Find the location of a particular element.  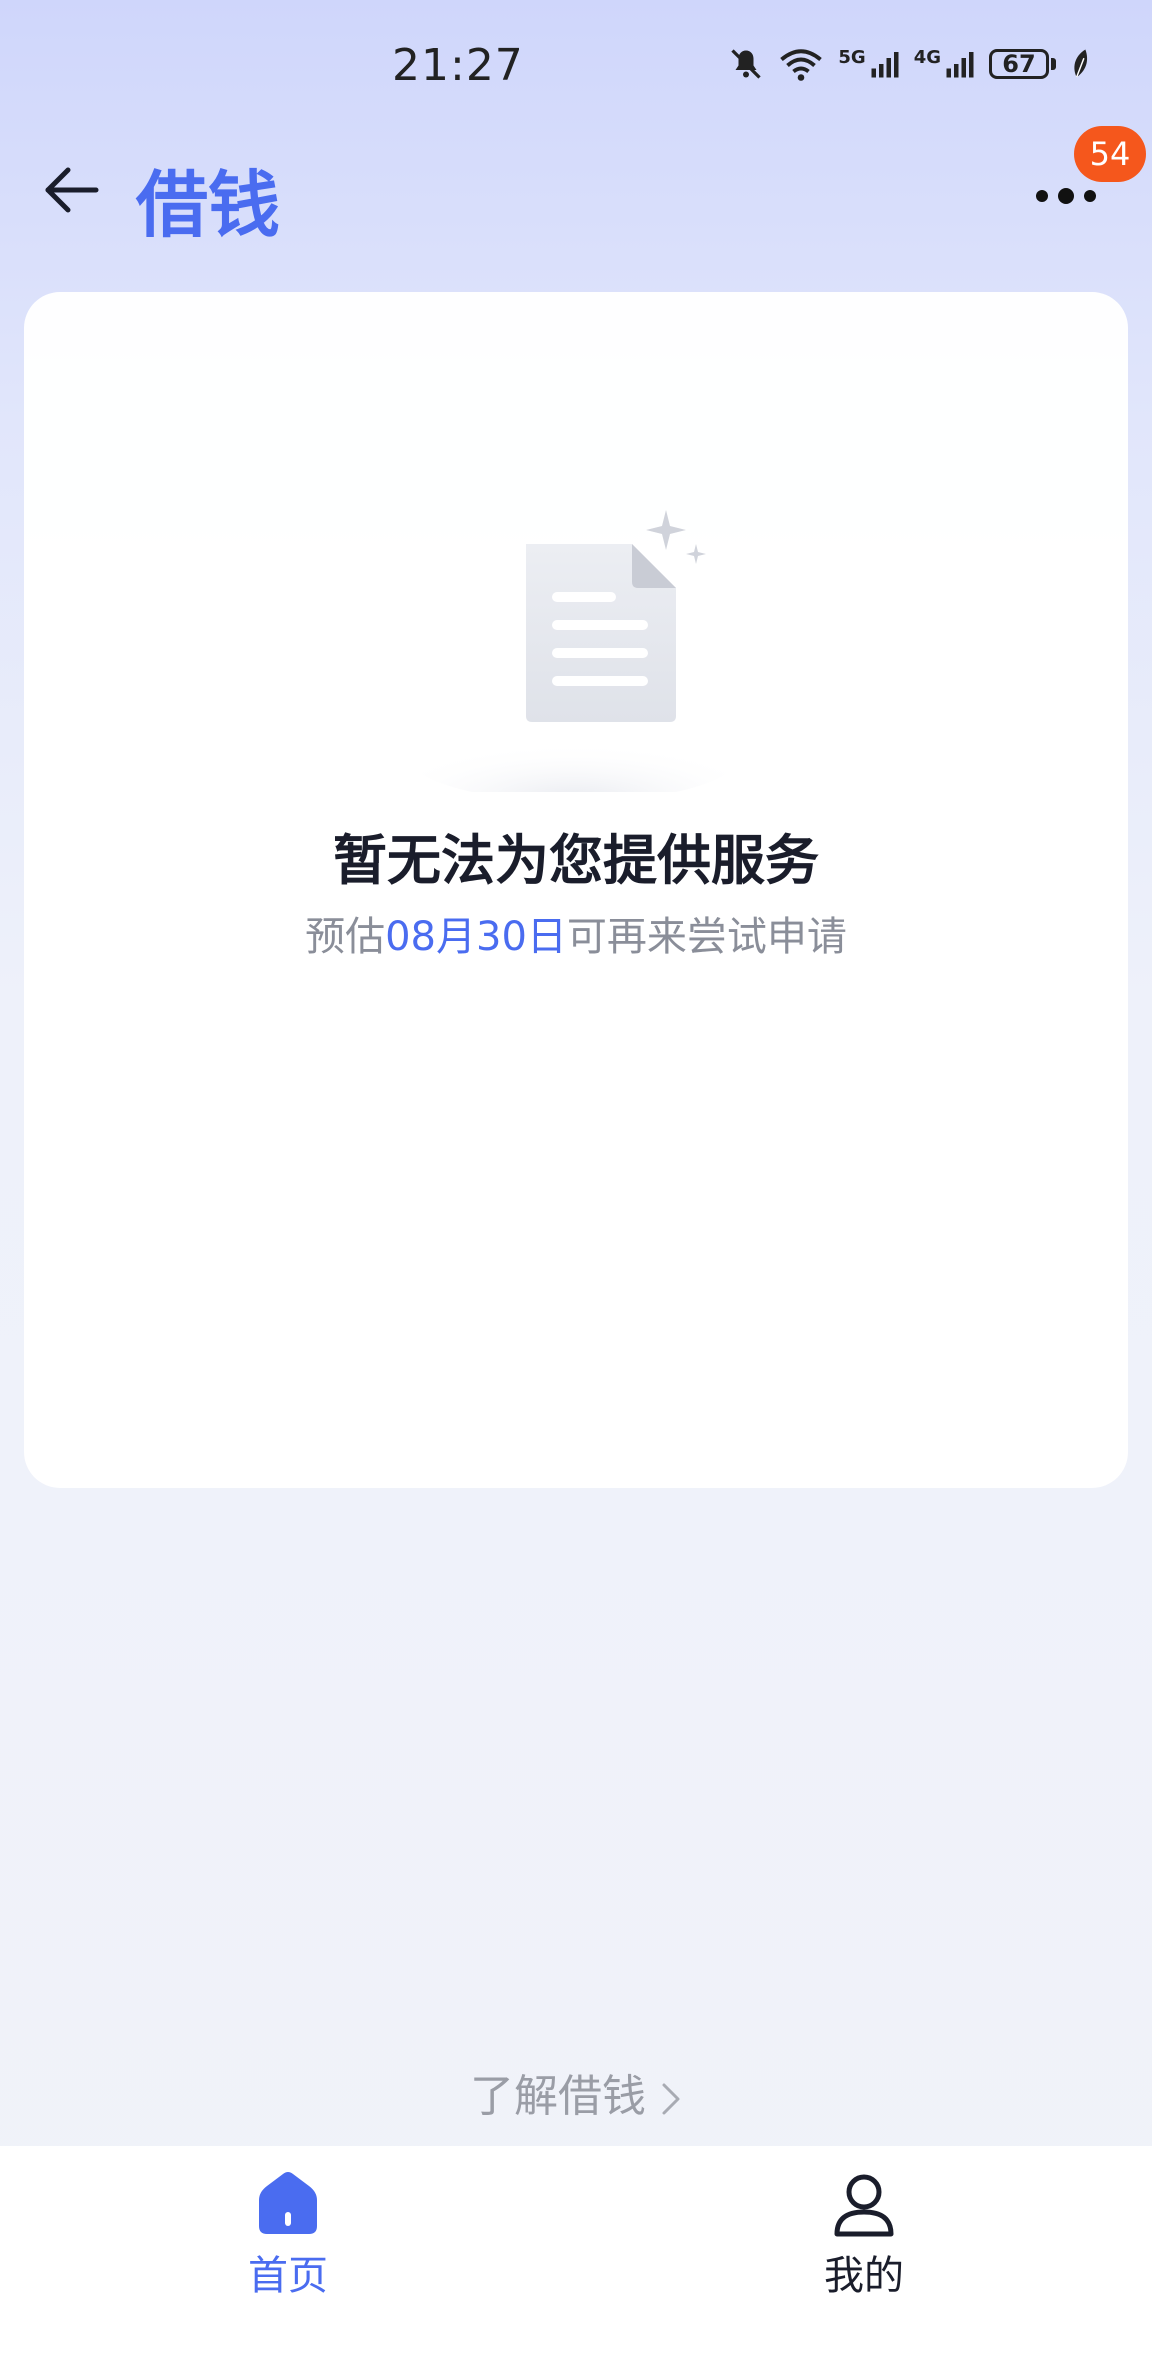

tab-mine: 我的 is located at coordinates (864, 2261).